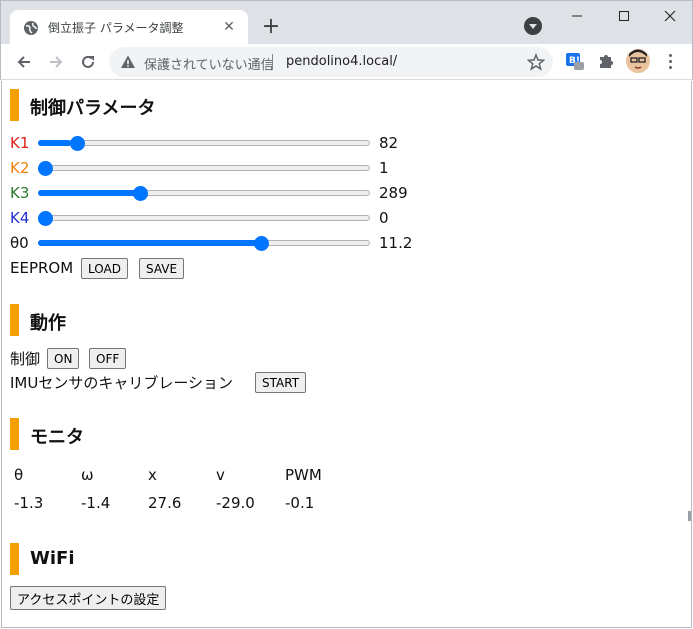 The height and width of the screenshot is (629, 693). What do you see at coordinates (670, 16) in the screenshot?
I see `window-close-icon` at bounding box center [670, 16].